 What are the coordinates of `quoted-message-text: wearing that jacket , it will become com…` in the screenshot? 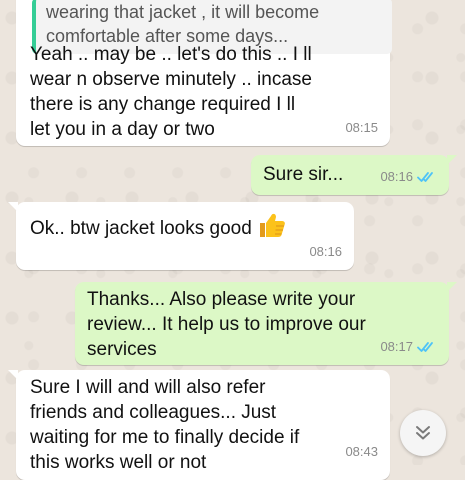 It's located at (183, 24).